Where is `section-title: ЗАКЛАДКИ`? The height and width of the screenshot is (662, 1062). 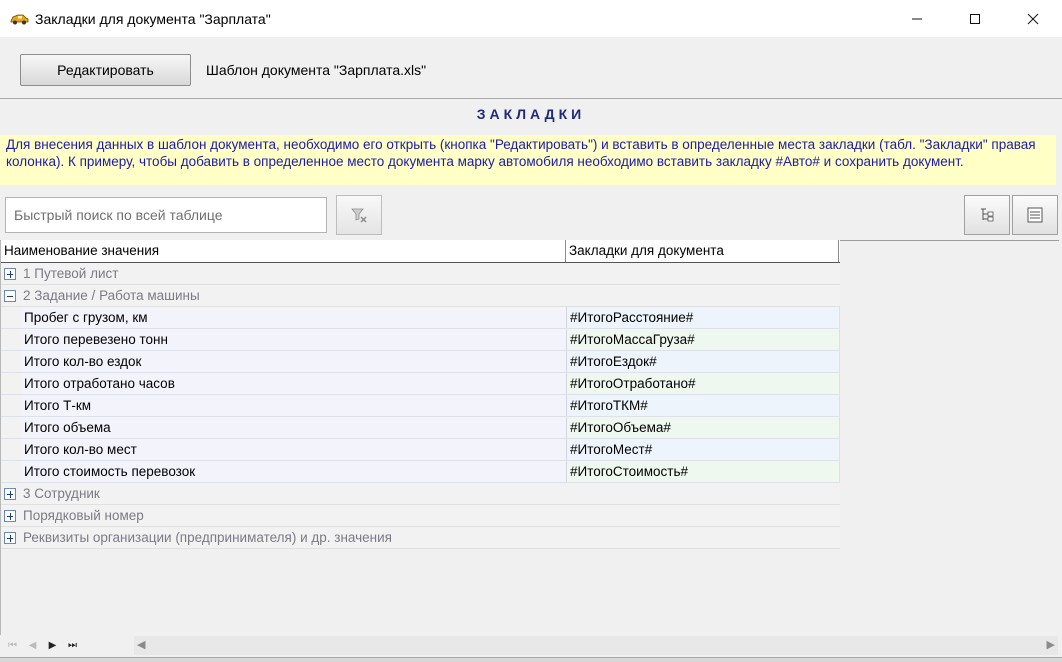
section-title: ЗАКЛАДКИ is located at coordinates (531, 114).